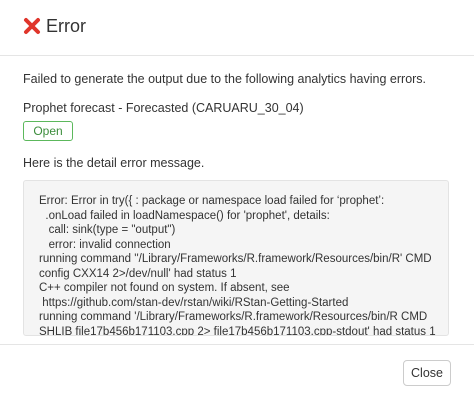  I want to click on close-button: Close, so click(427, 373).